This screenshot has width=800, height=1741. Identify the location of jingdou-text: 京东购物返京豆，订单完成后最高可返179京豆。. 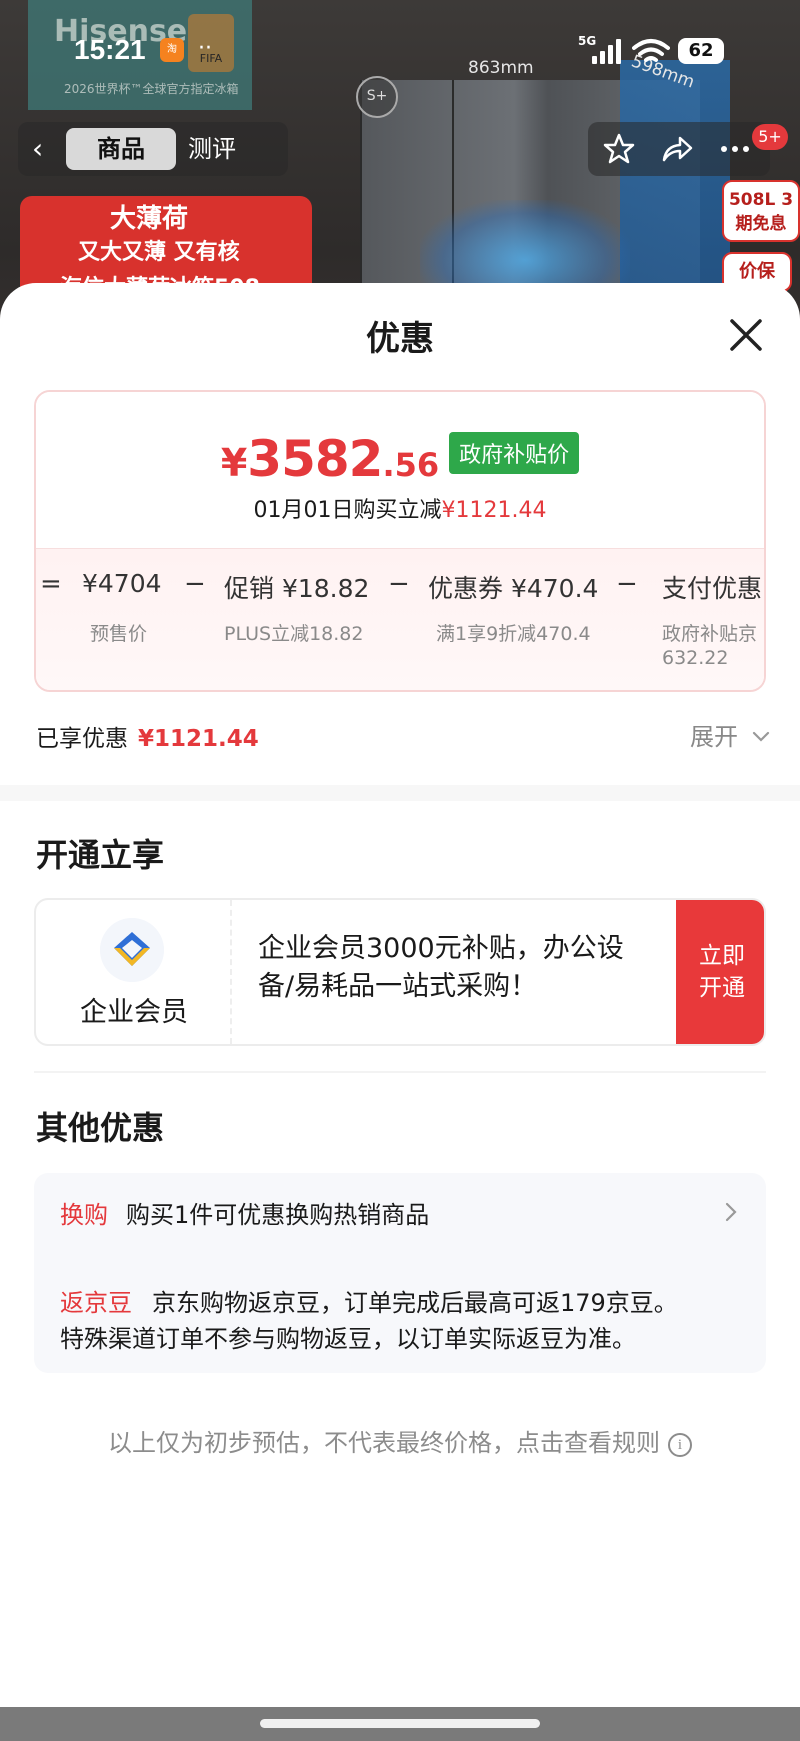
(415, 1303).